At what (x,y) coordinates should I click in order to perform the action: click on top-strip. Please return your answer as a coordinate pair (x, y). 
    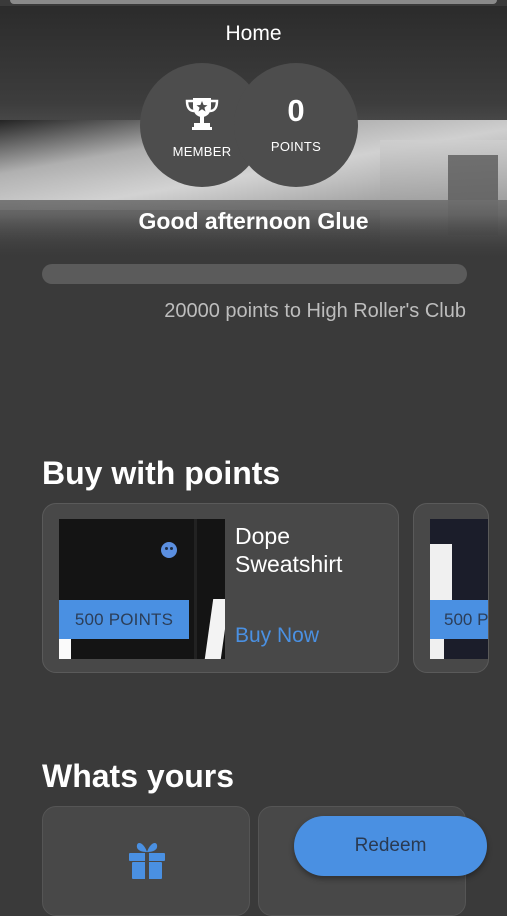
    Looking at the image, I should click on (253, 3).